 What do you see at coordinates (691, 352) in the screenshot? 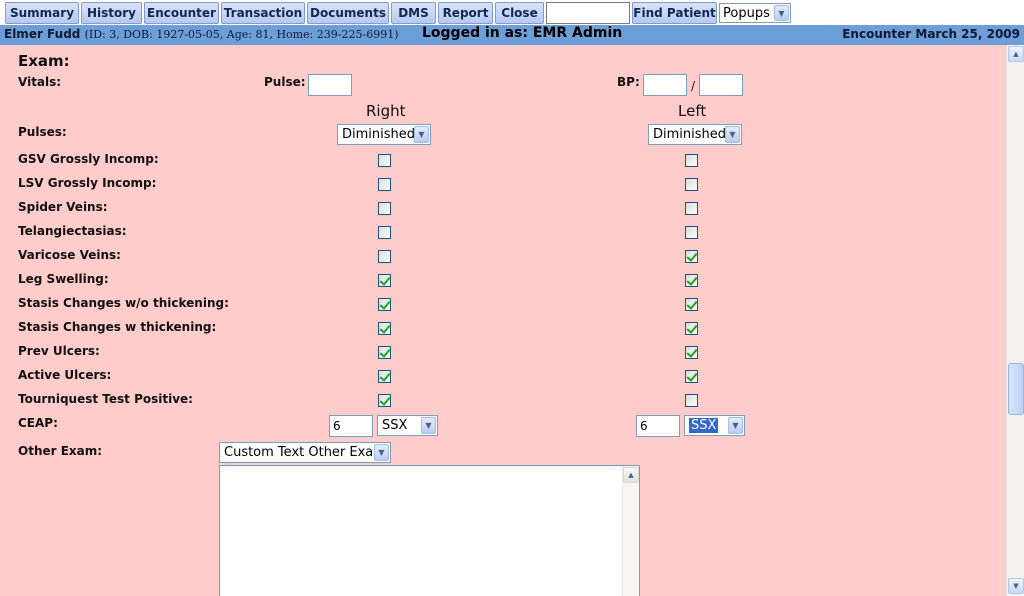
I see `prev-ulcers-left-checkbox` at bounding box center [691, 352].